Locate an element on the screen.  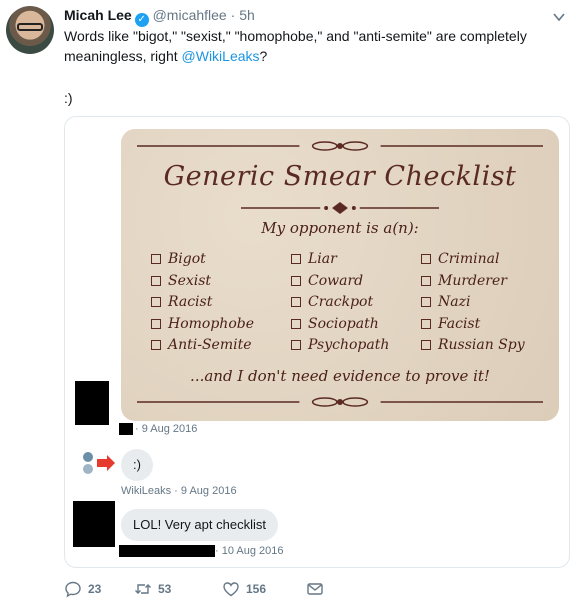
direct-message-icon is located at coordinates (315, 589).